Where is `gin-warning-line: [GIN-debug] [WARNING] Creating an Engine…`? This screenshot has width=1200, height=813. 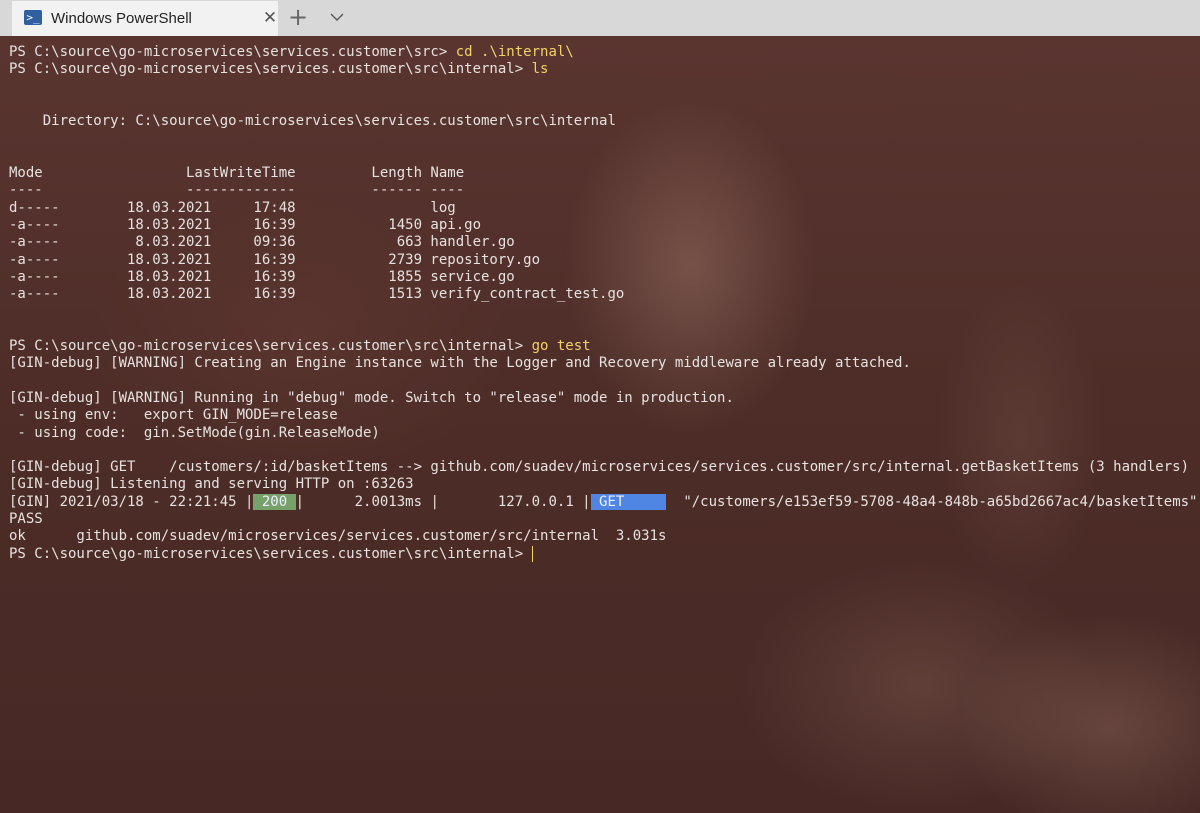
gin-warning-line: [GIN-debug] [WARNING] Creating an Engine… is located at coordinates (460, 363).